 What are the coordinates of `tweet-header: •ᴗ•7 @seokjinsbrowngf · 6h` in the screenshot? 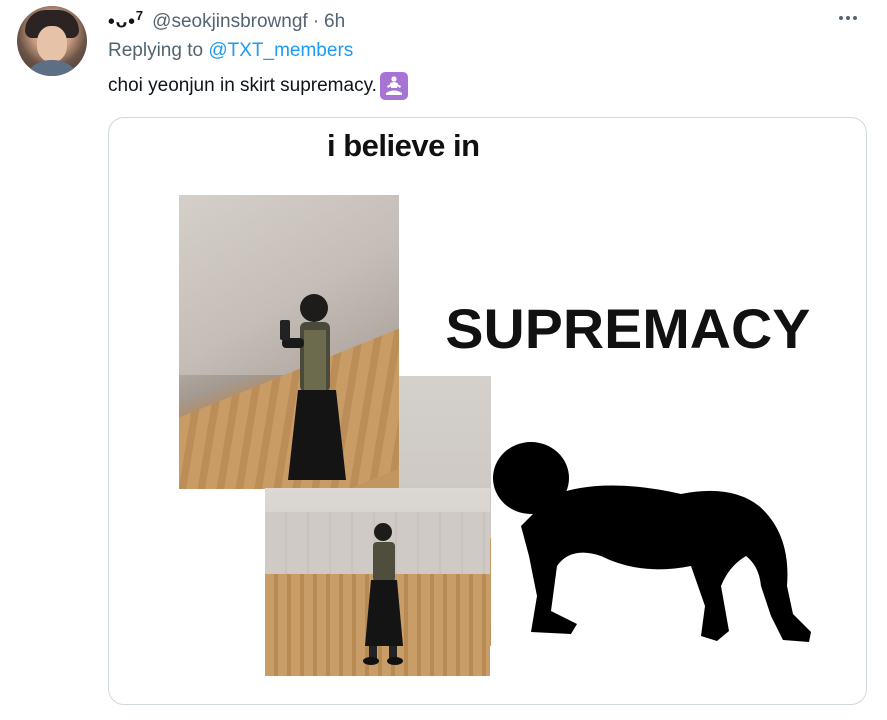 It's located at (226, 20).